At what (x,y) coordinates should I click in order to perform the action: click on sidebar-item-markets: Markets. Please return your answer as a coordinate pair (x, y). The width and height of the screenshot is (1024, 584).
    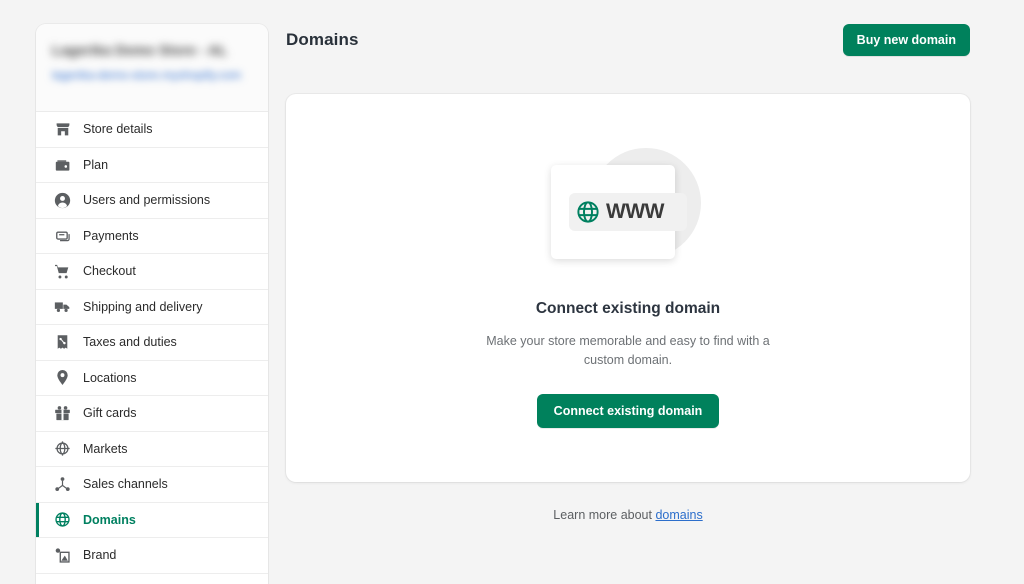
    Looking at the image, I should click on (152, 449).